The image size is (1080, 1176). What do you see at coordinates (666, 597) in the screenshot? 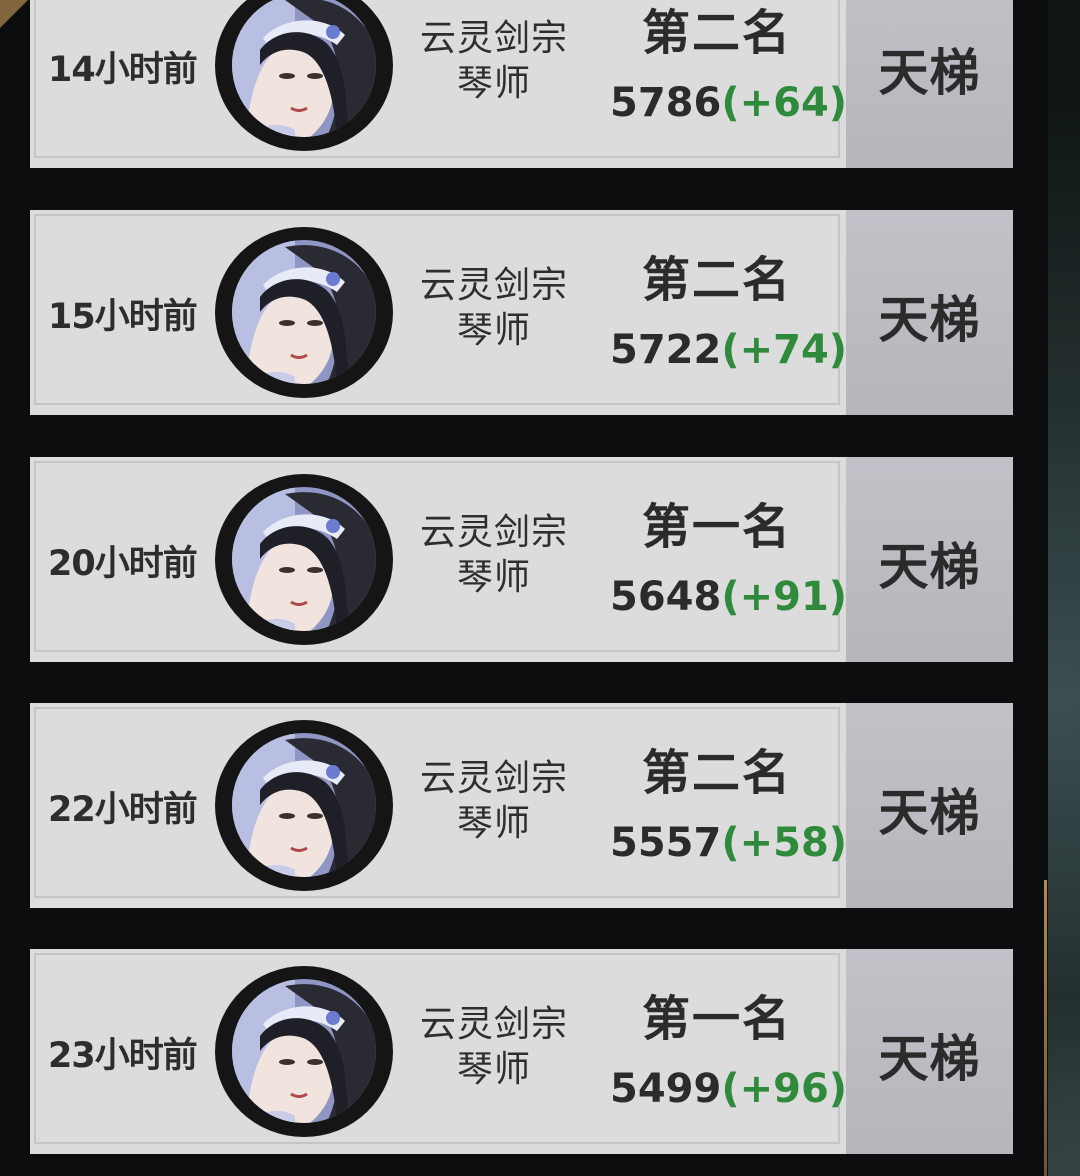
I see `rating-score: 5648` at bounding box center [666, 597].